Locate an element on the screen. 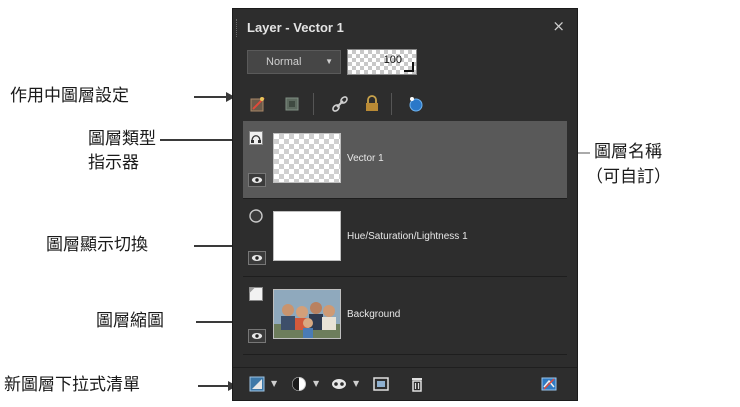  adjustment-icon is located at coordinates (299, 384).